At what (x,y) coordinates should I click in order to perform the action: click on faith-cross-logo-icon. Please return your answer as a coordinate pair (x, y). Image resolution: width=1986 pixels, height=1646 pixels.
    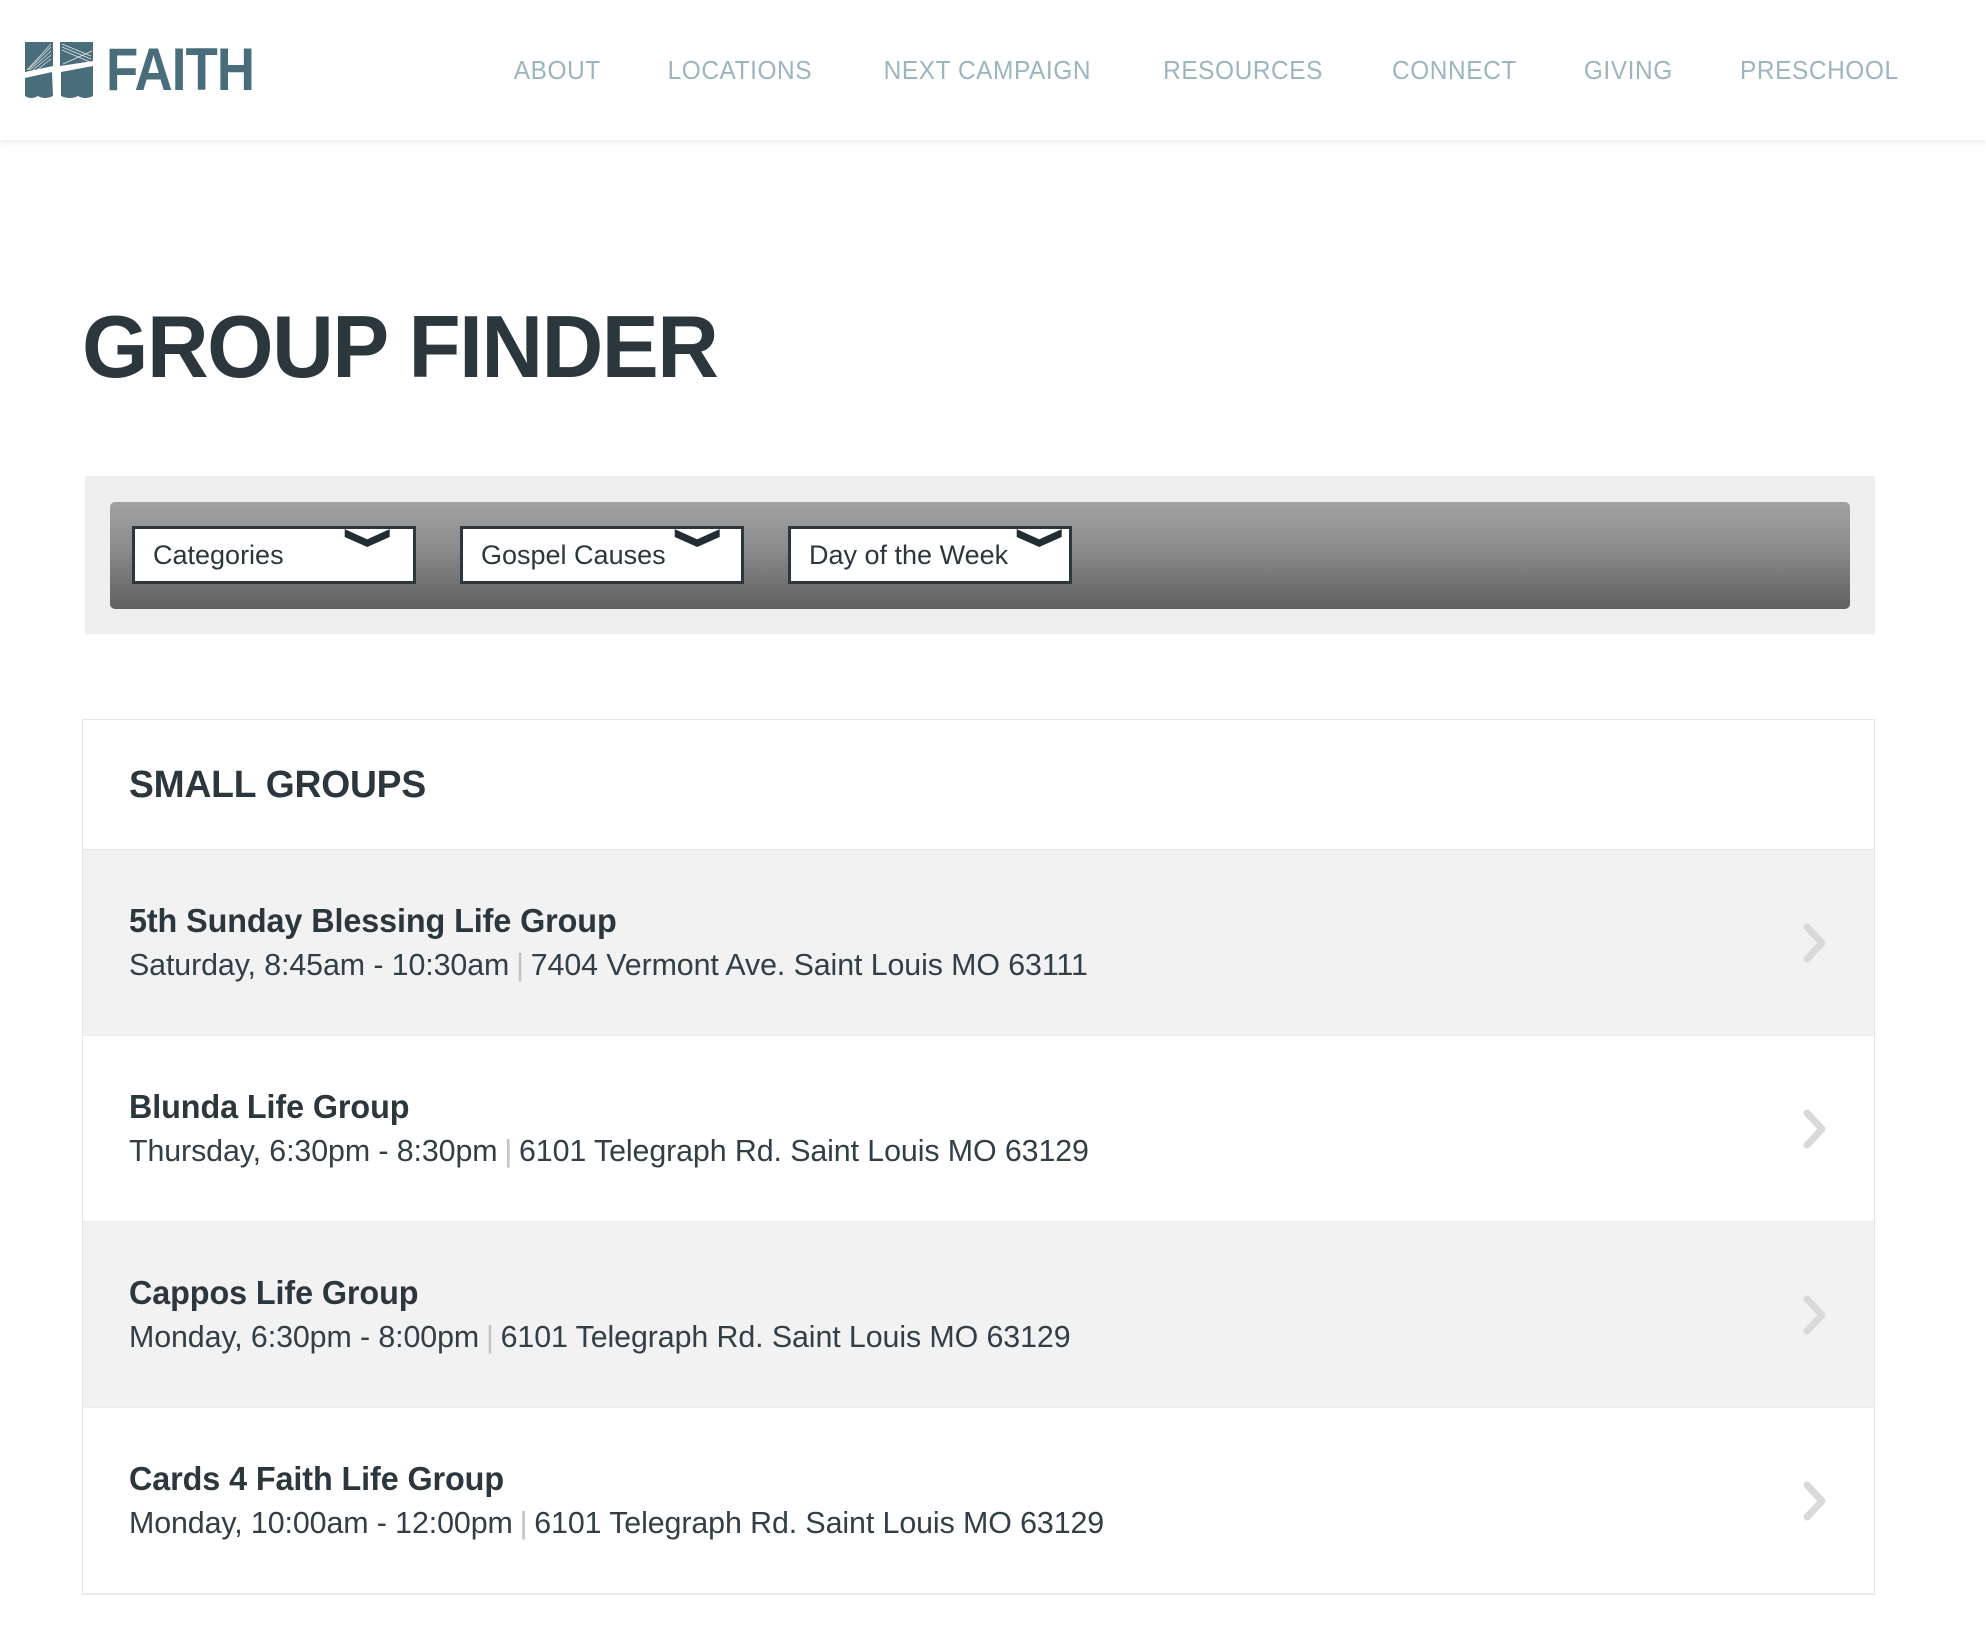
    Looking at the image, I should click on (59, 70).